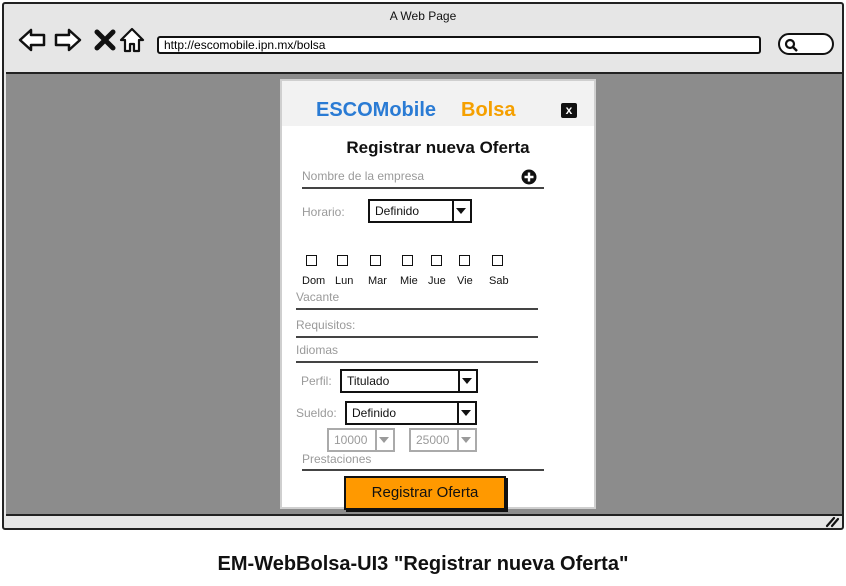  I want to click on sueldo-min-value: 10000, so click(351, 440).